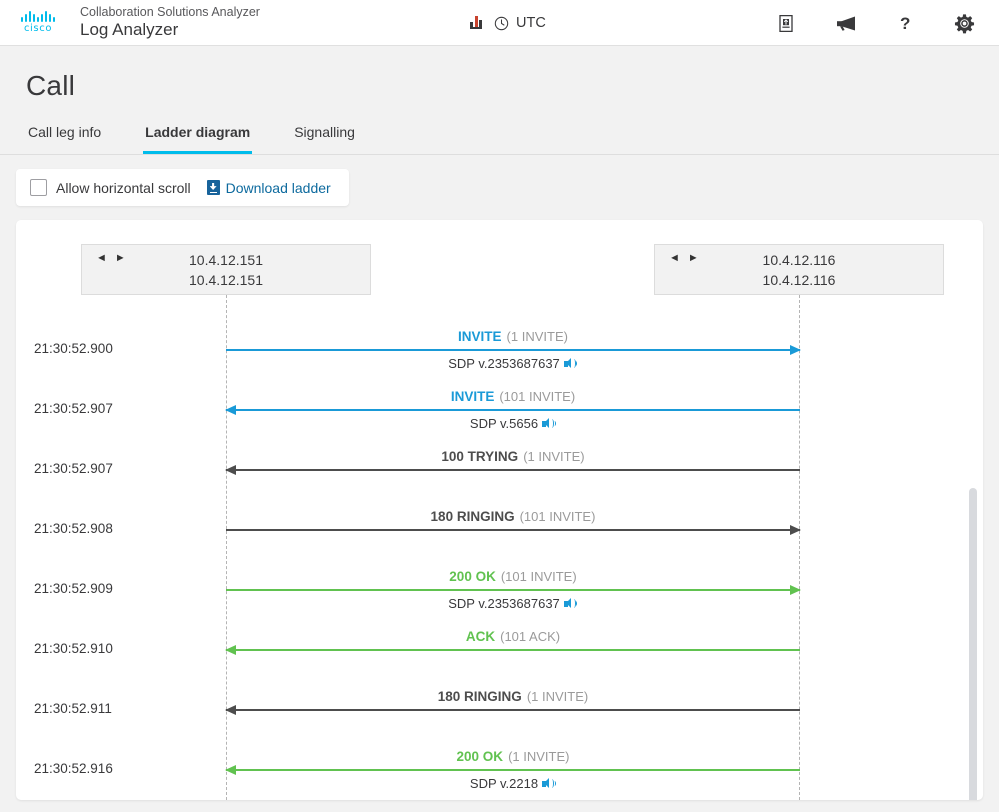 The width and height of the screenshot is (999, 812). Describe the element at coordinates (268, 188) in the screenshot. I see `download-ladder-button: Download ladder` at that location.